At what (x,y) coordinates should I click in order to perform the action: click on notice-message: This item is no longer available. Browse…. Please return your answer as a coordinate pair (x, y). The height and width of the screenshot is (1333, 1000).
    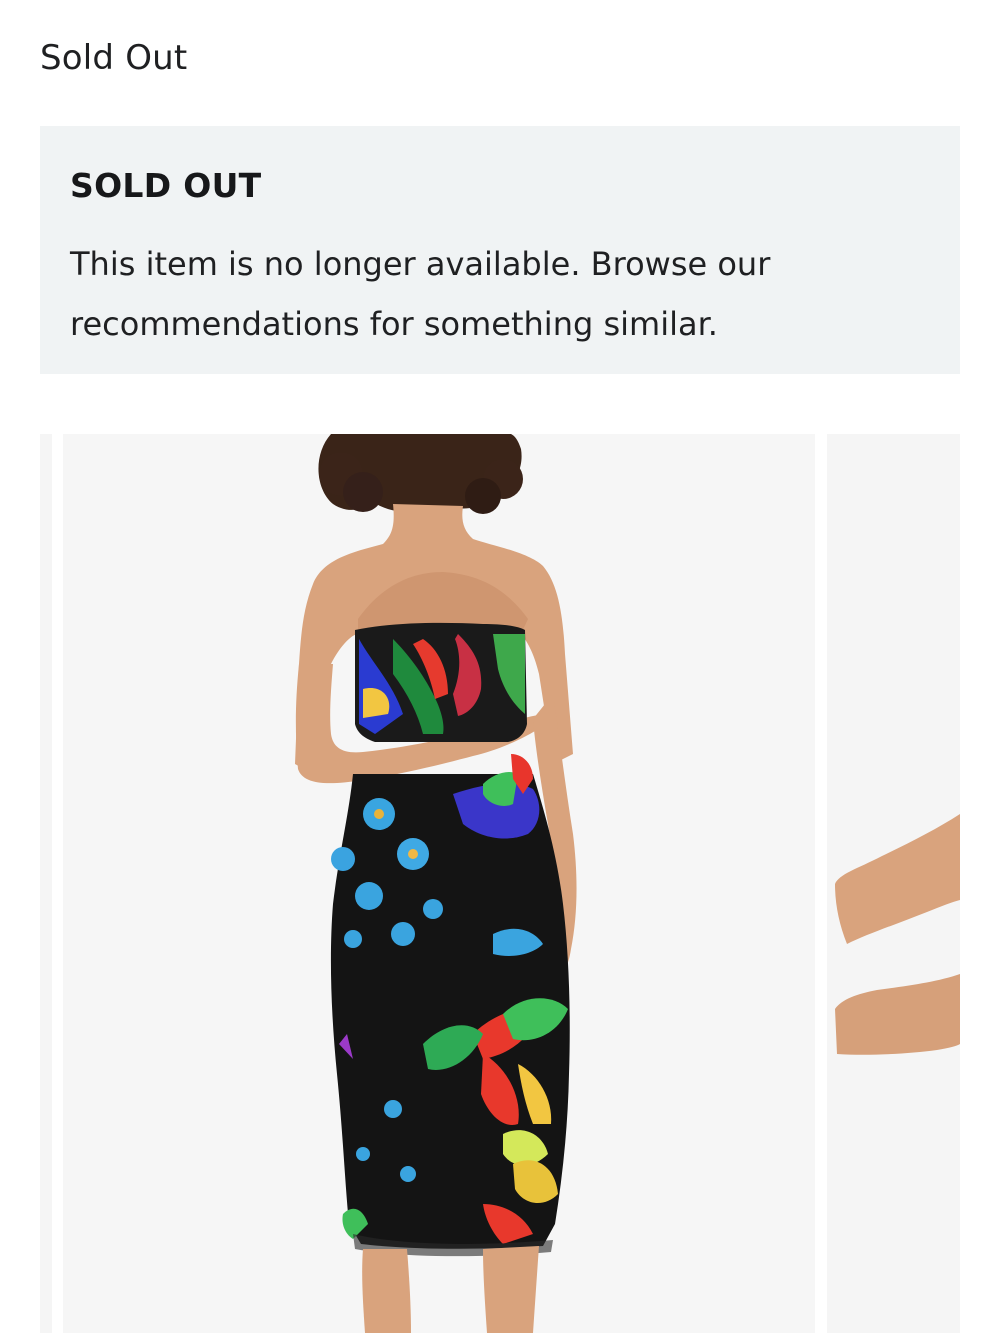
    Looking at the image, I should click on (420, 294).